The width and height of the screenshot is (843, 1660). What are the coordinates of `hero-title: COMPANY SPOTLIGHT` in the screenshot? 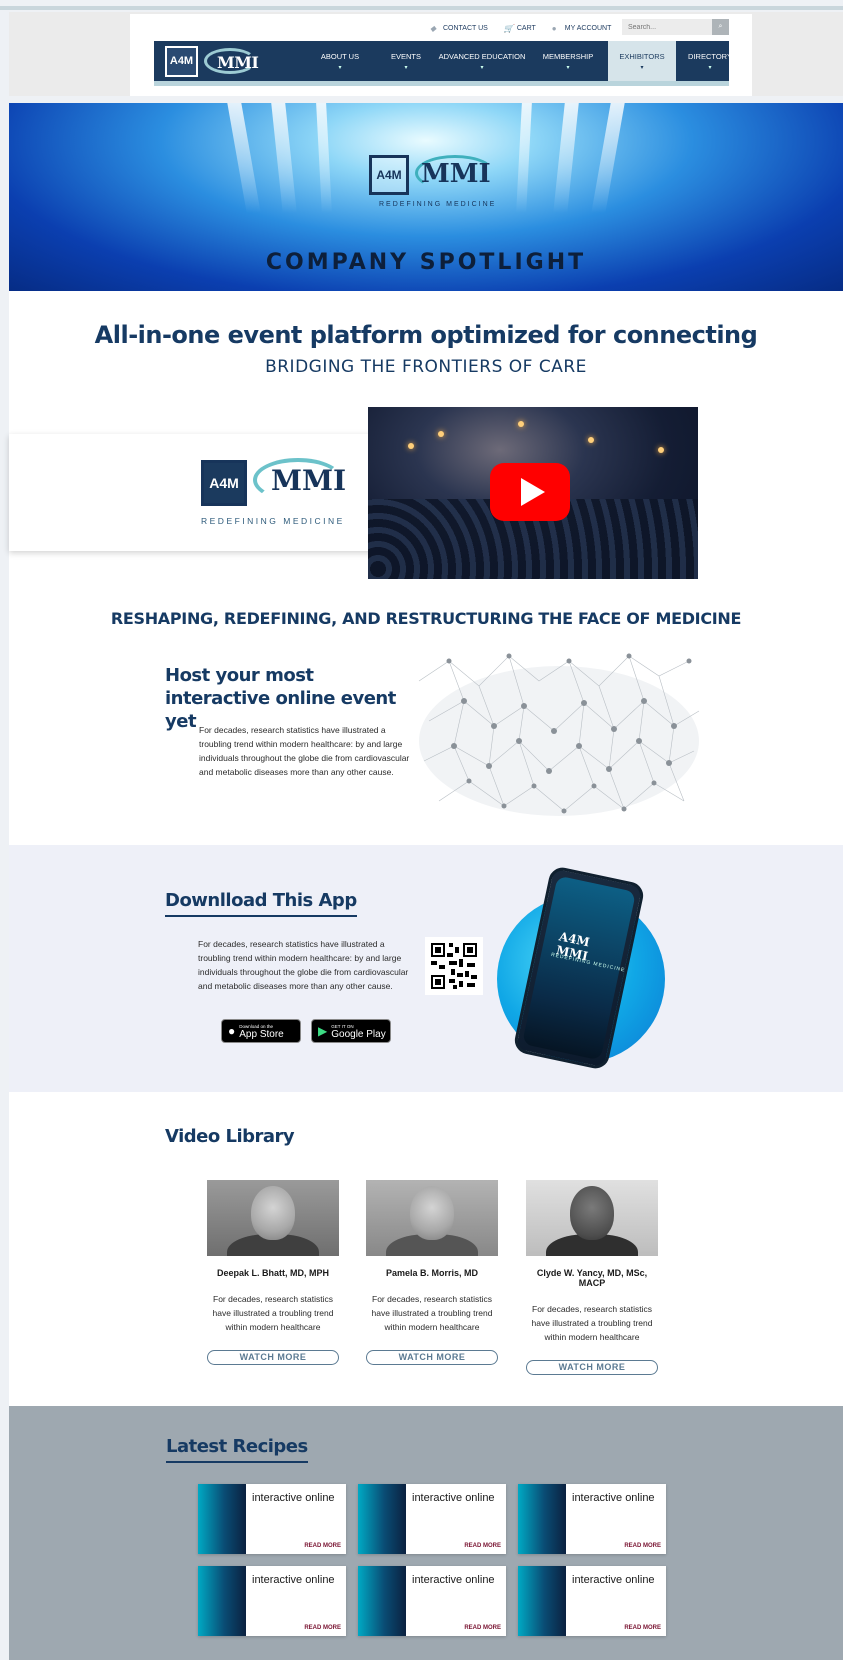 It's located at (426, 262).